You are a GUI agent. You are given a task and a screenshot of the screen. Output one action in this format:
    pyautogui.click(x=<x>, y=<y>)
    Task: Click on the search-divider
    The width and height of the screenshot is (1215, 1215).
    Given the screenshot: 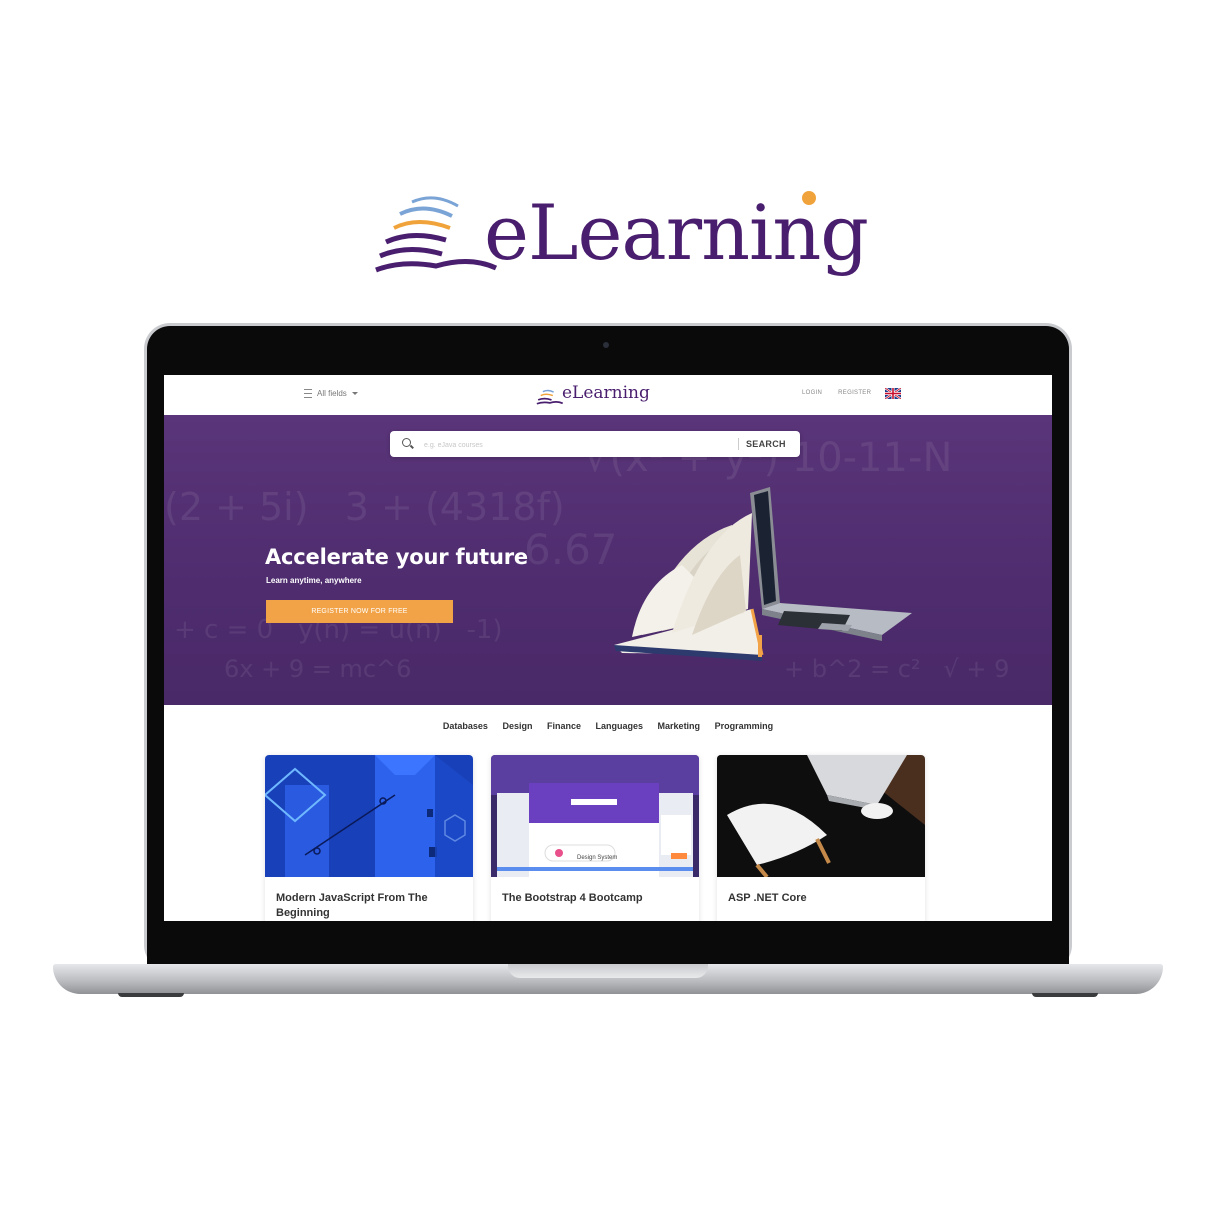 What is the action you would take?
    pyautogui.click(x=738, y=444)
    